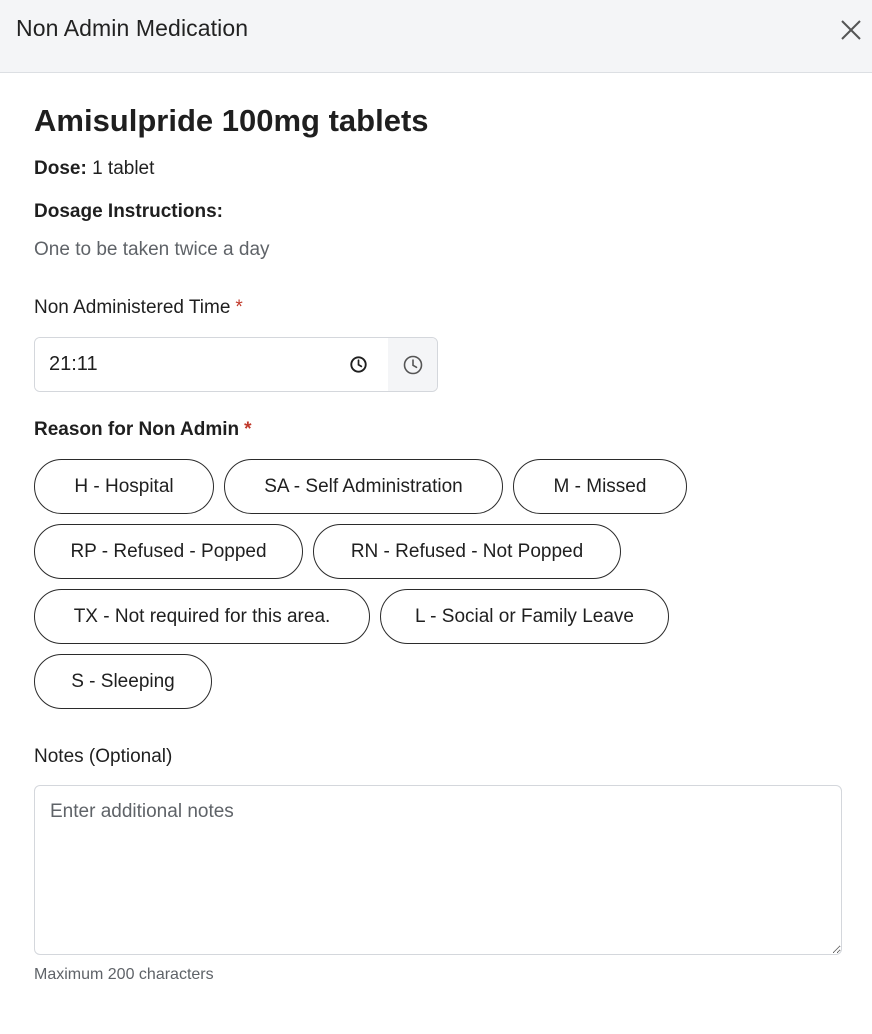 The height and width of the screenshot is (1034, 872). Describe the element at coordinates (168, 551) in the screenshot. I see `reason-option-refused-popped: RP - Refused - Popped` at that location.